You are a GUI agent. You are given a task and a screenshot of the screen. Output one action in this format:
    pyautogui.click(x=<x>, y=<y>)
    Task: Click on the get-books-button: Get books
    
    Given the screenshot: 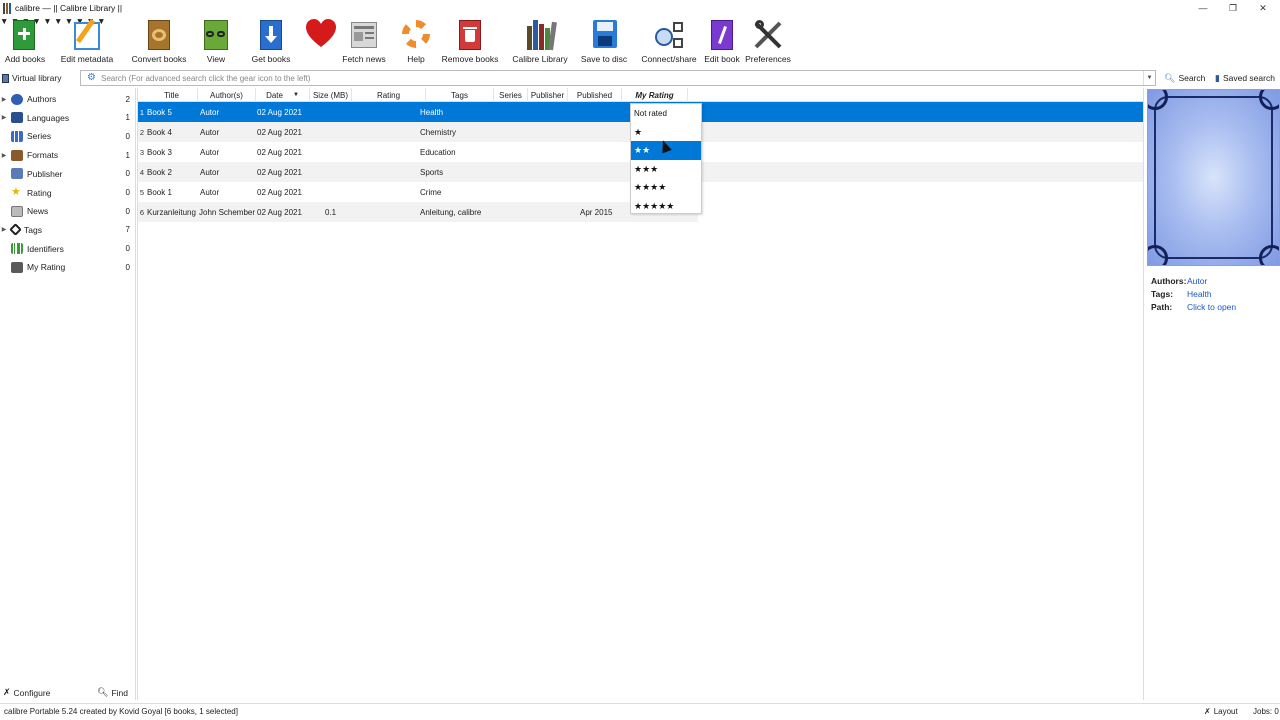 What is the action you would take?
    pyautogui.click(x=271, y=41)
    